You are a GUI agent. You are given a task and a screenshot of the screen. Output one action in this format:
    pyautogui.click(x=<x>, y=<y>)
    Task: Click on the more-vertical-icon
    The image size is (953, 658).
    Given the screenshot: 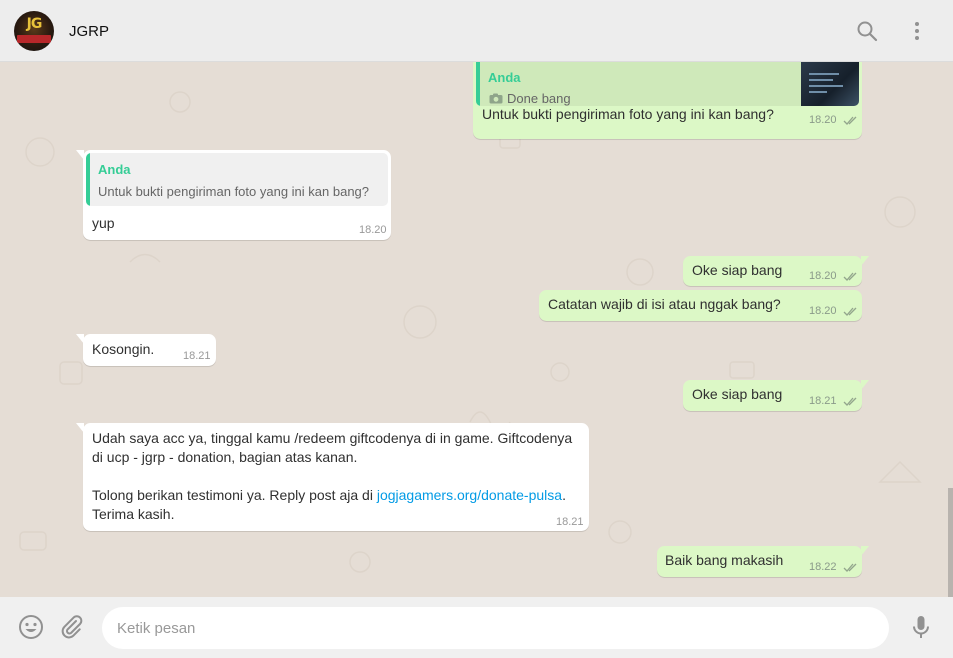 What is the action you would take?
    pyautogui.click(x=917, y=31)
    